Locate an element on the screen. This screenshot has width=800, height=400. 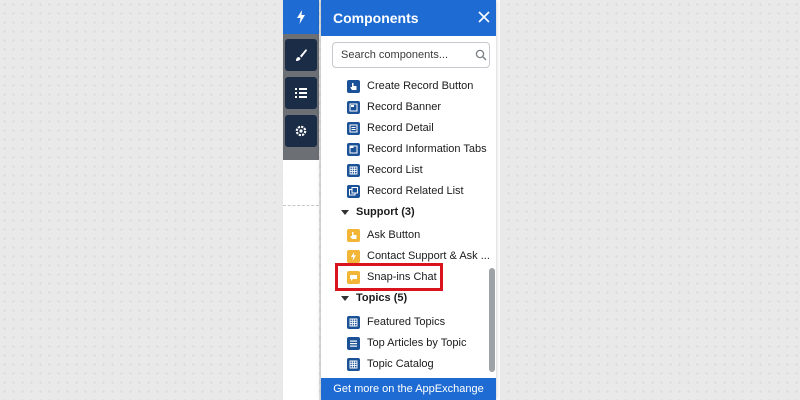
list-item: Ask Button is located at coordinates (383, 235).